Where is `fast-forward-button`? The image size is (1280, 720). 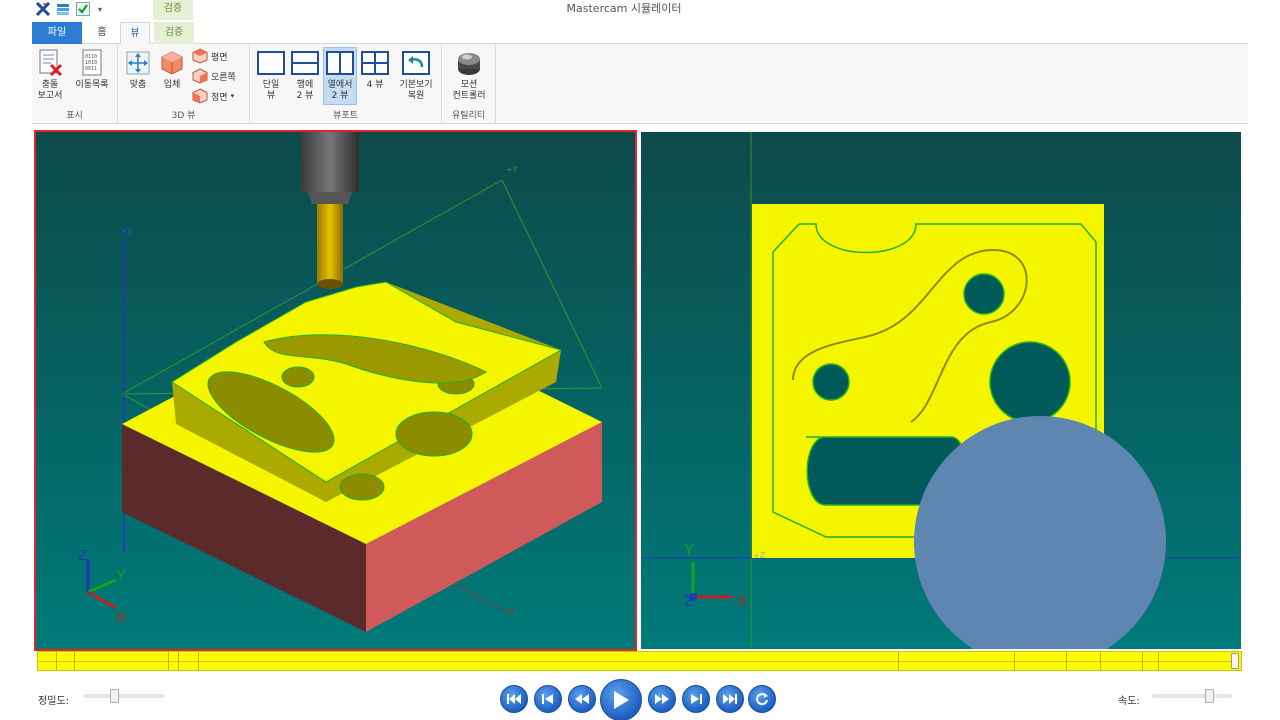 fast-forward-button is located at coordinates (662, 699).